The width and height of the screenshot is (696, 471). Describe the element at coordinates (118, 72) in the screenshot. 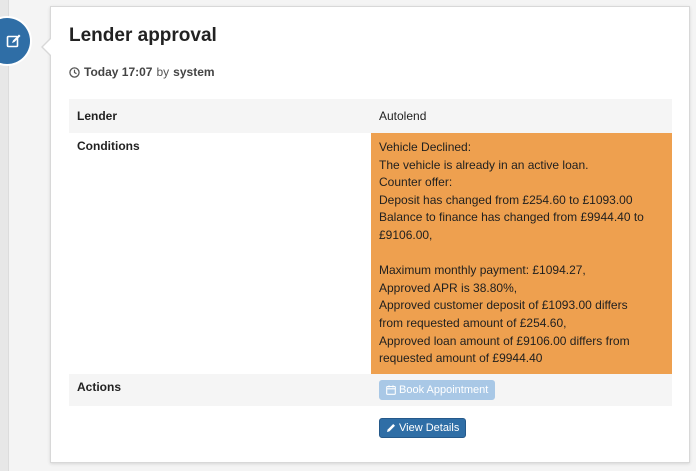

I see `entry-timestamp: Today 17:07` at that location.